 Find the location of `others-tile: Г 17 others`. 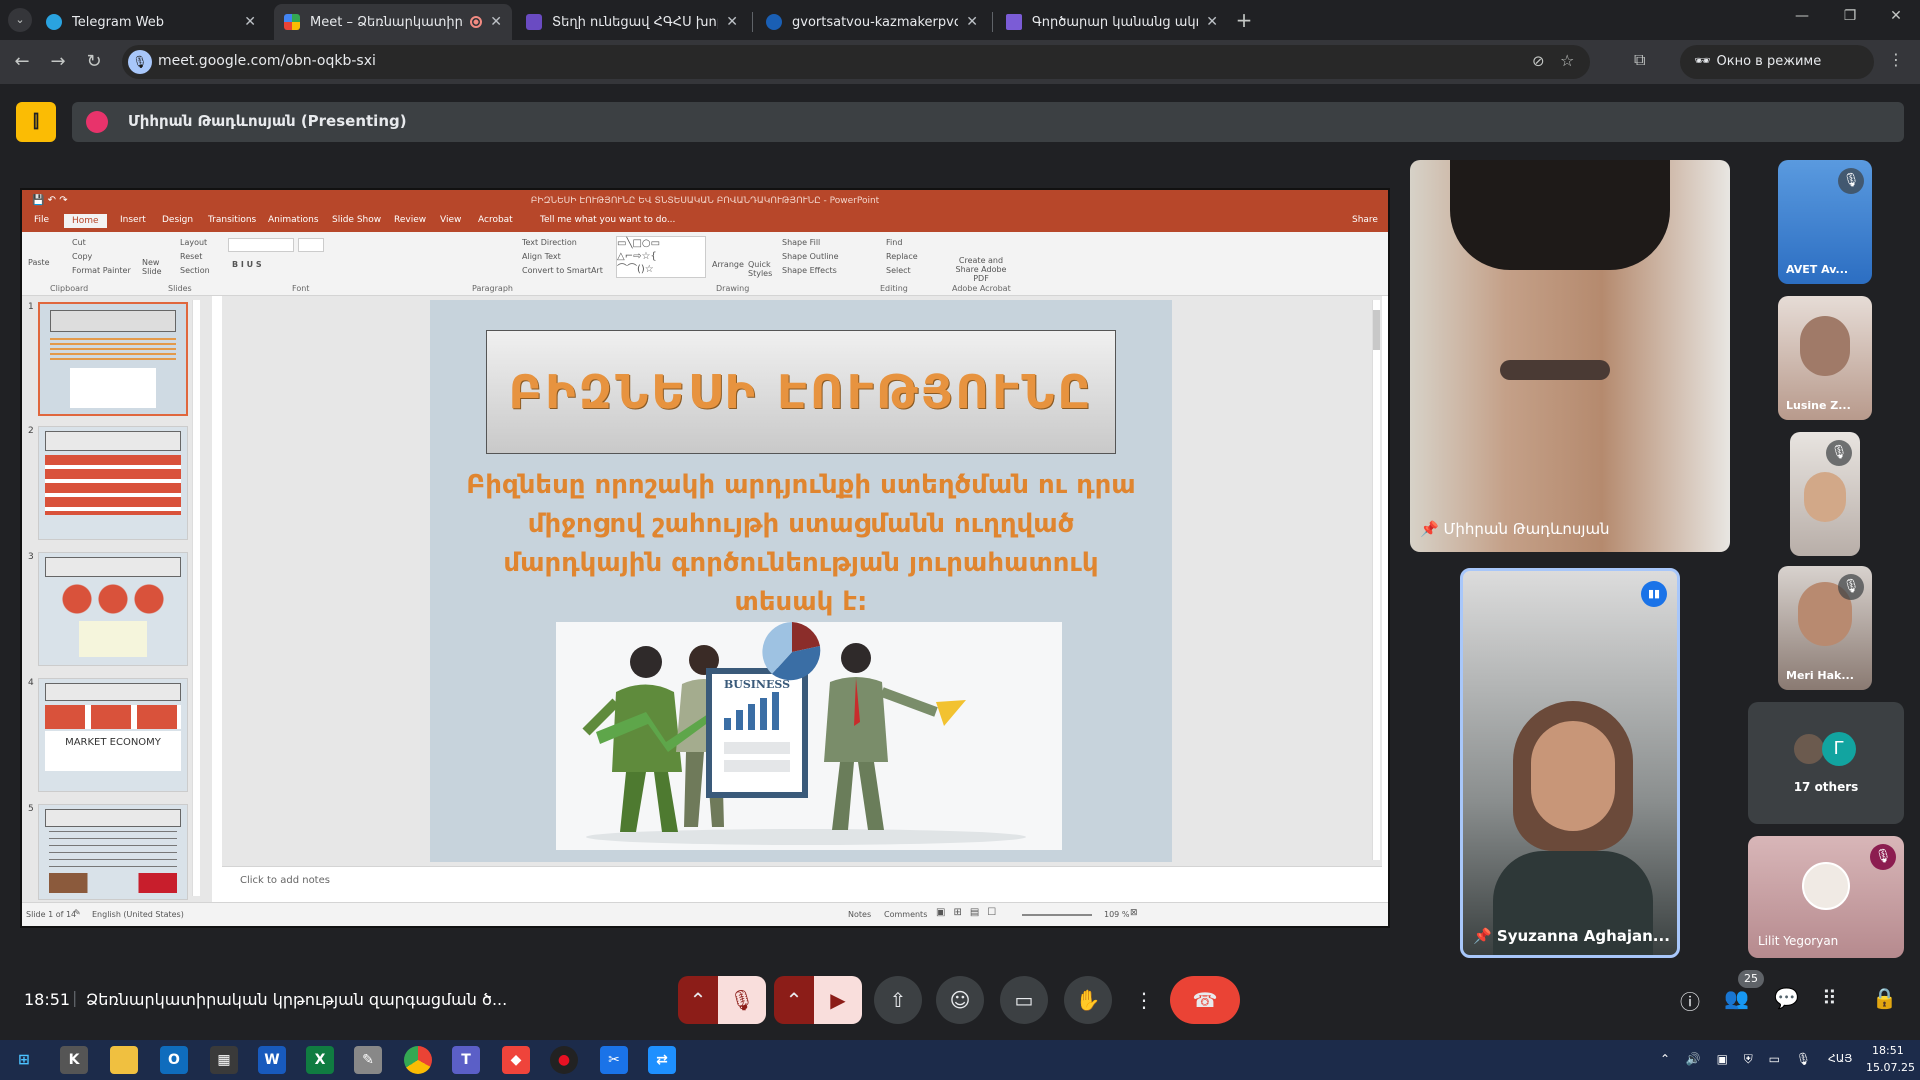

others-tile: Г 17 others is located at coordinates (1826, 763).